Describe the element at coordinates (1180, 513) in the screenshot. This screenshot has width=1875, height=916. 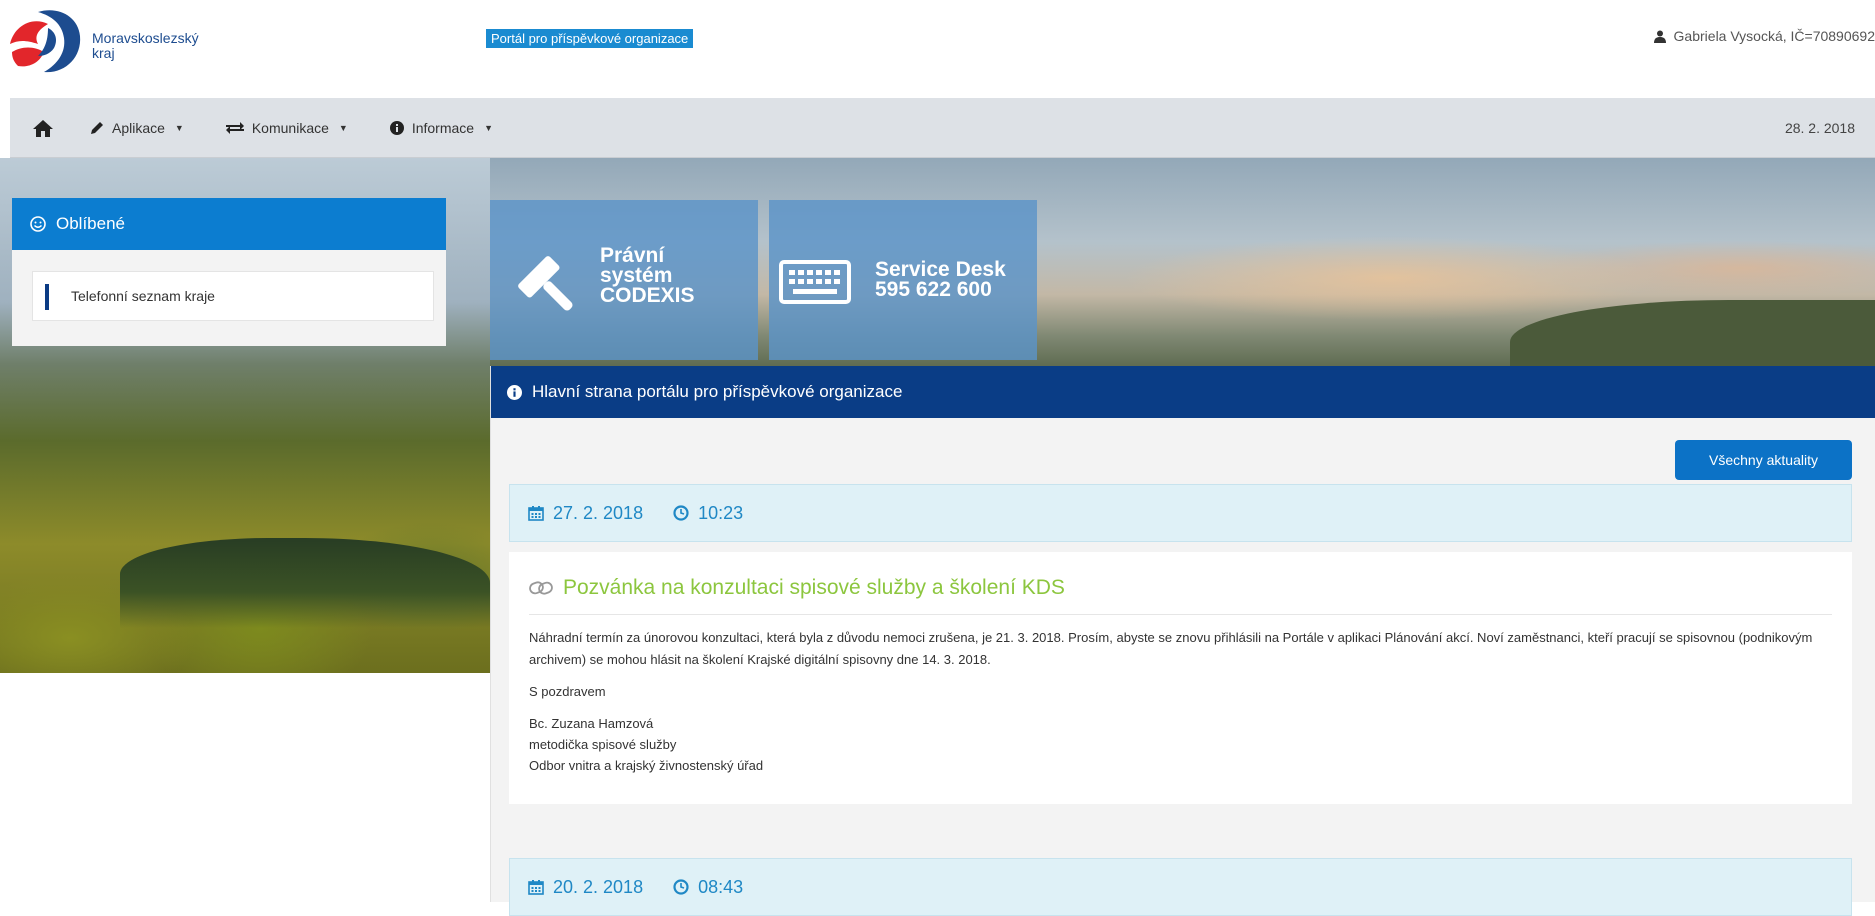
I see `news-date-bar: 27. 2. 2018 10:23` at that location.